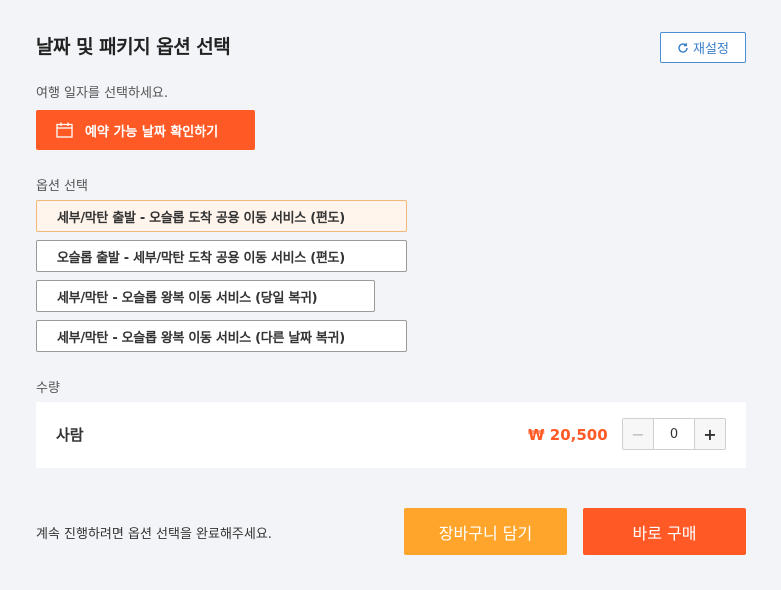 Image resolution: width=781 pixels, height=590 pixels. I want to click on option-item: 오슬롭 출발 - 세부/막탄 도착 공용 이동 서비스 (편도), so click(221, 256).